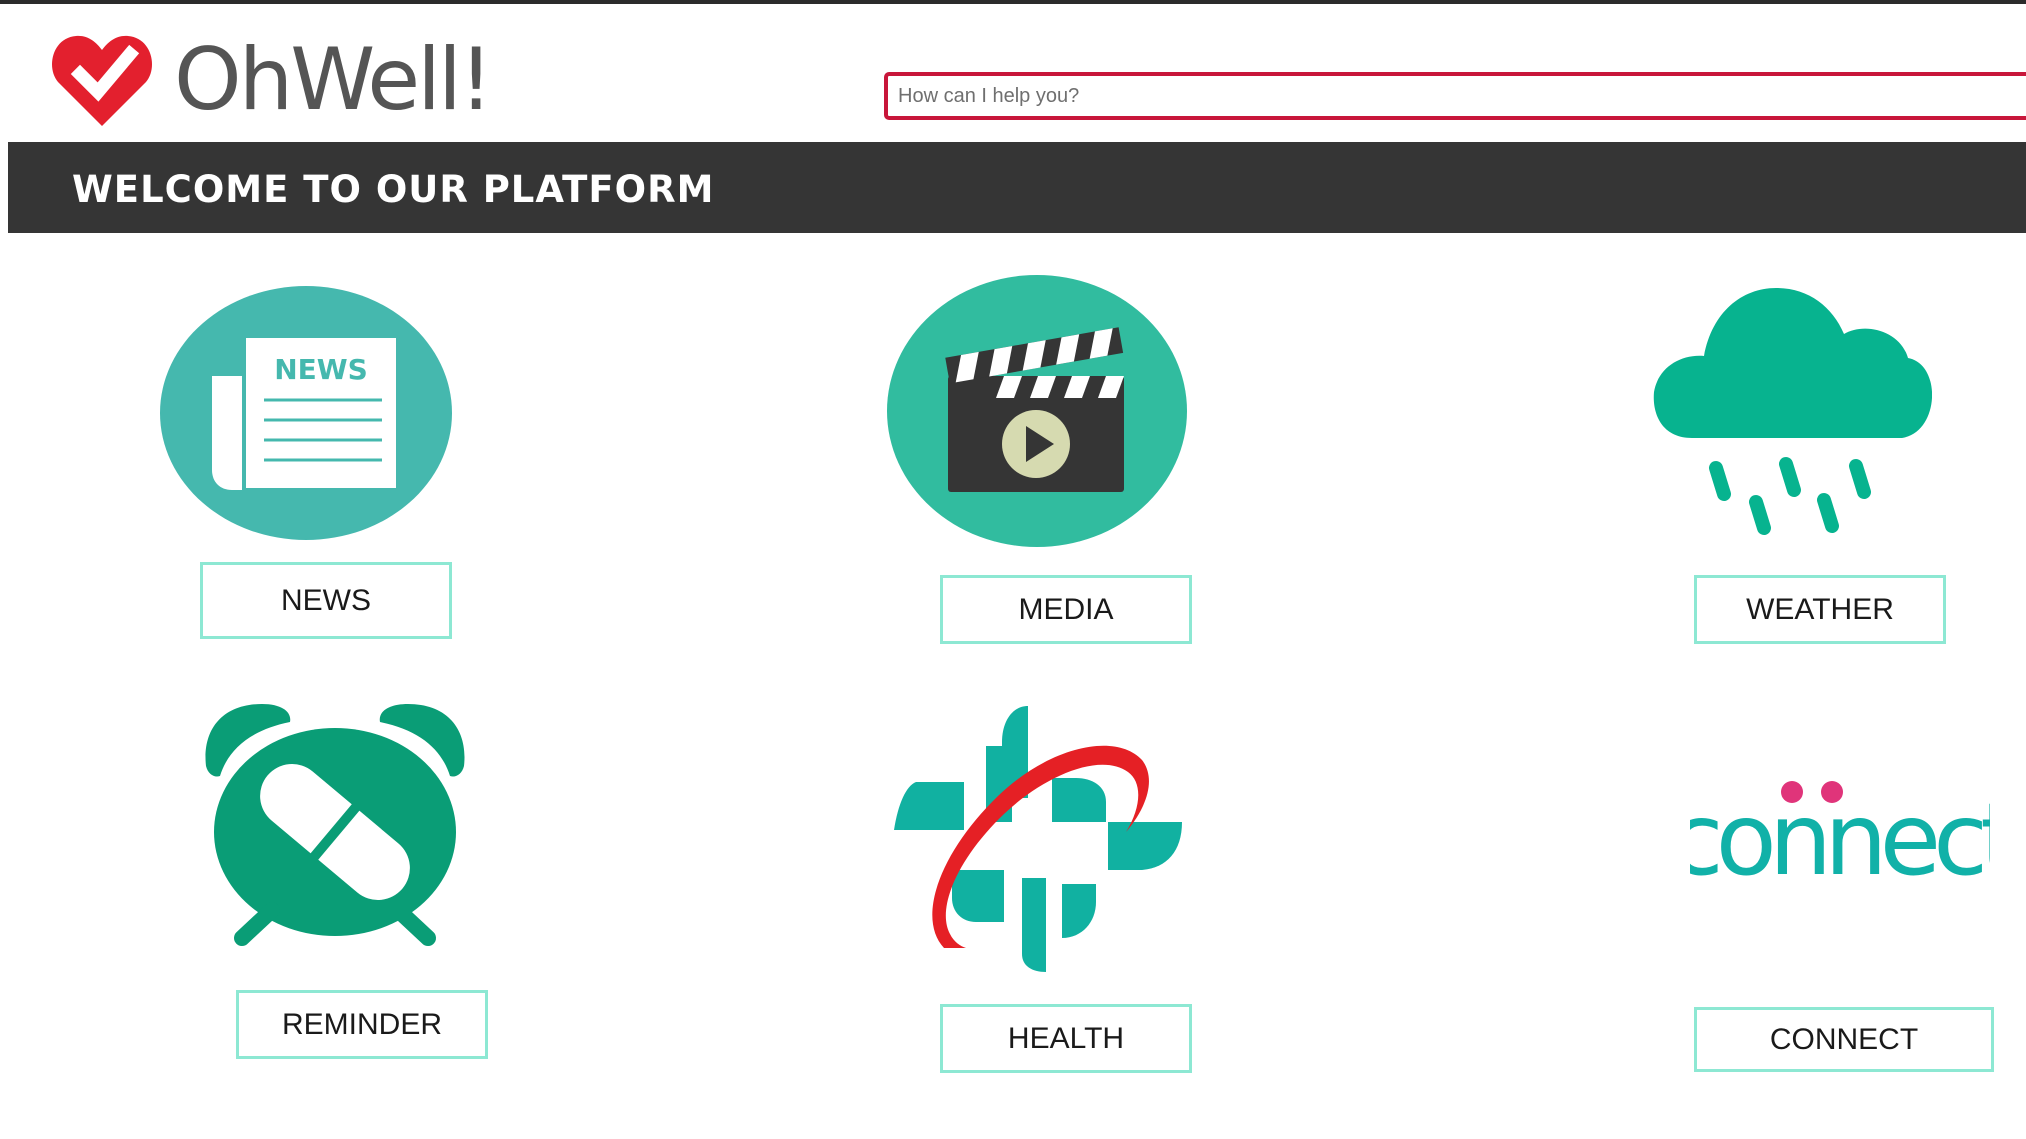  Describe the element at coordinates (1017, 187) in the screenshot. I see `welcome-banner: WELCOME TO OUR PLATFORM` at that location.